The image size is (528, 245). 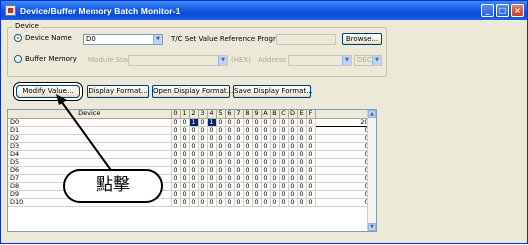 What do you see at coordinates (85, 134) in the screenshot?
I see `annotation-arrow` at bounding box center [85, 134].